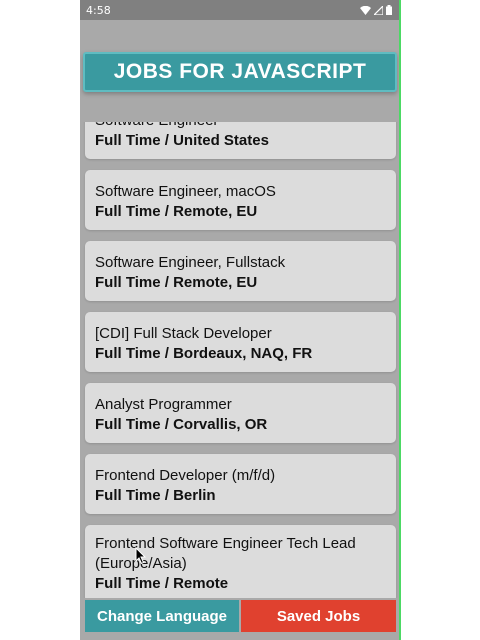  I want to click on job-title: [CDI] Full Stack Developer, so click(183, 333).